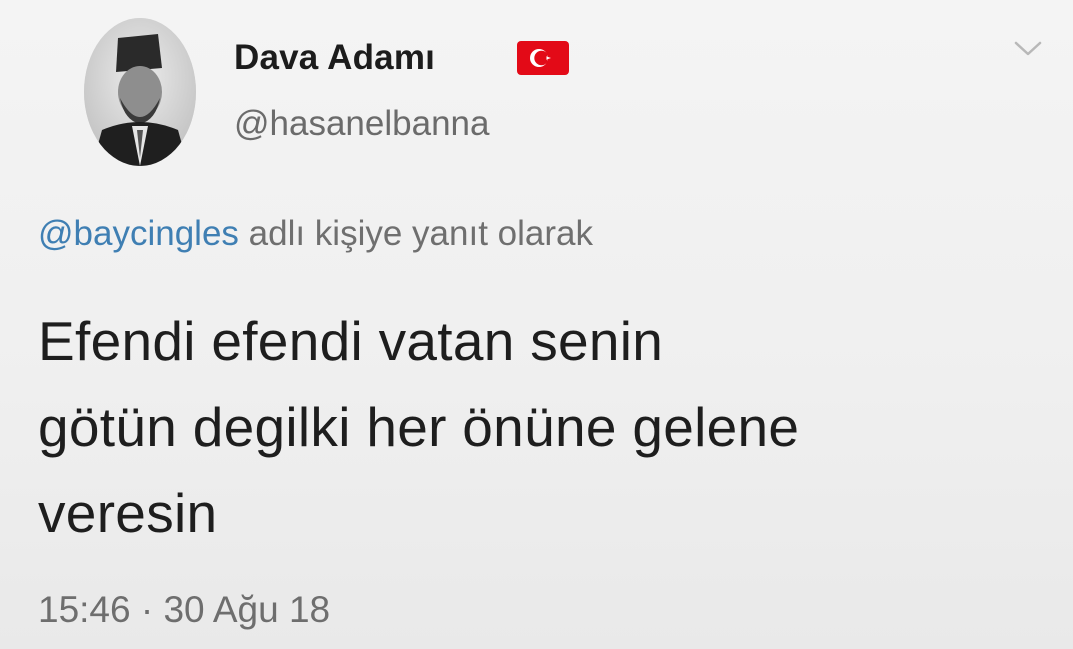 Image resolution: width=1073 pixels, height=649 pixels. I want to click on reply-mention-link: @baycingles, so click(138, 233).